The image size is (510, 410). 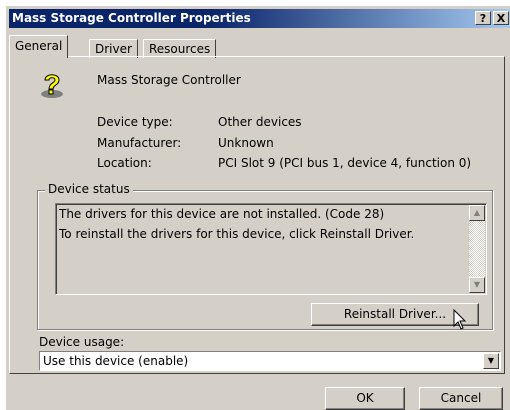 What do you see at coordinates (270, 361) in the screenshot?
I see `device-usage-select: Use this device (enable) ▼` at bounding box center [270, 361].